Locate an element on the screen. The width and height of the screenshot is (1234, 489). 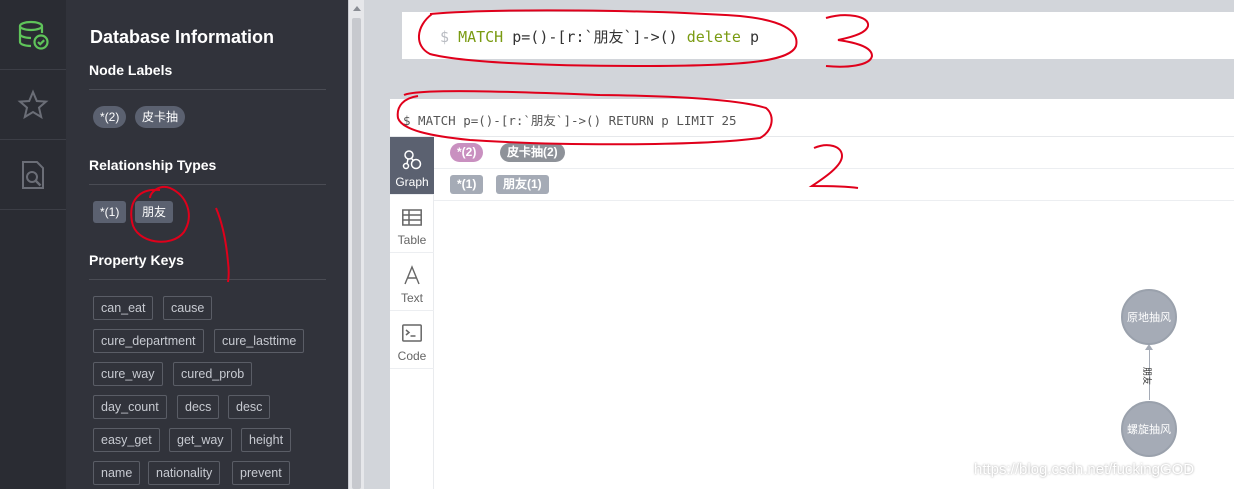
property-key: cured_prob is located at coordinates (213, 374).